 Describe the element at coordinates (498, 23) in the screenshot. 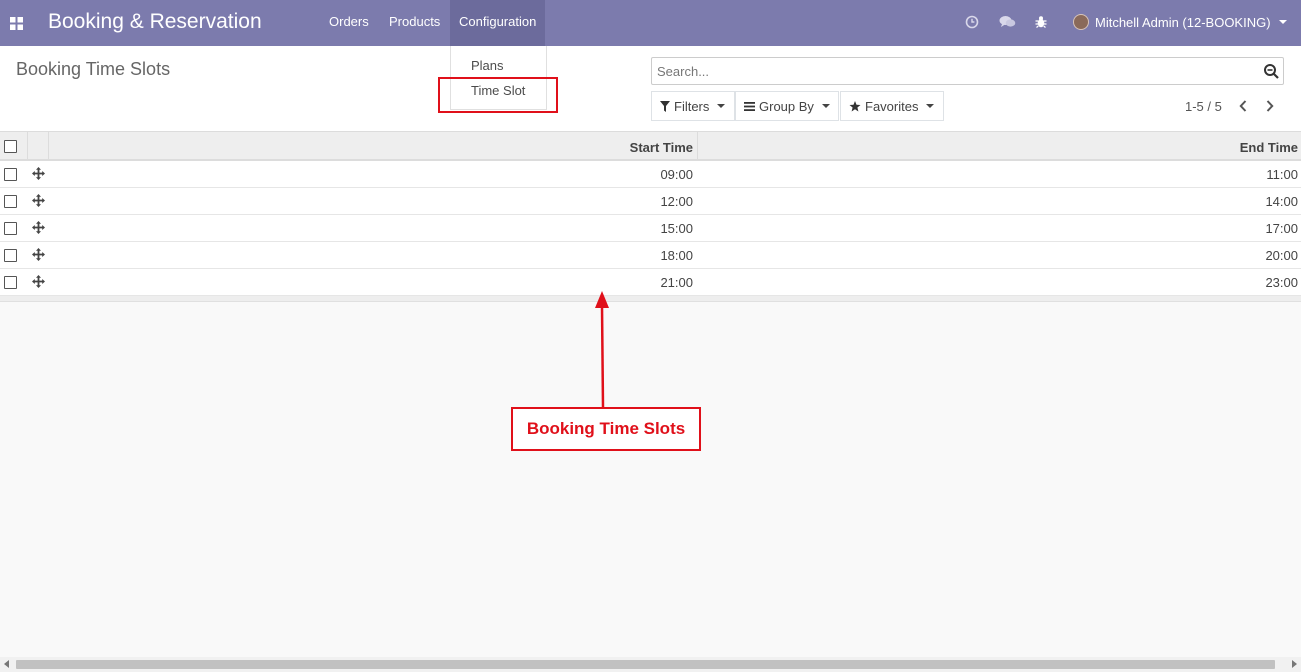

I see `menu-configuration: Configuration` at that location.